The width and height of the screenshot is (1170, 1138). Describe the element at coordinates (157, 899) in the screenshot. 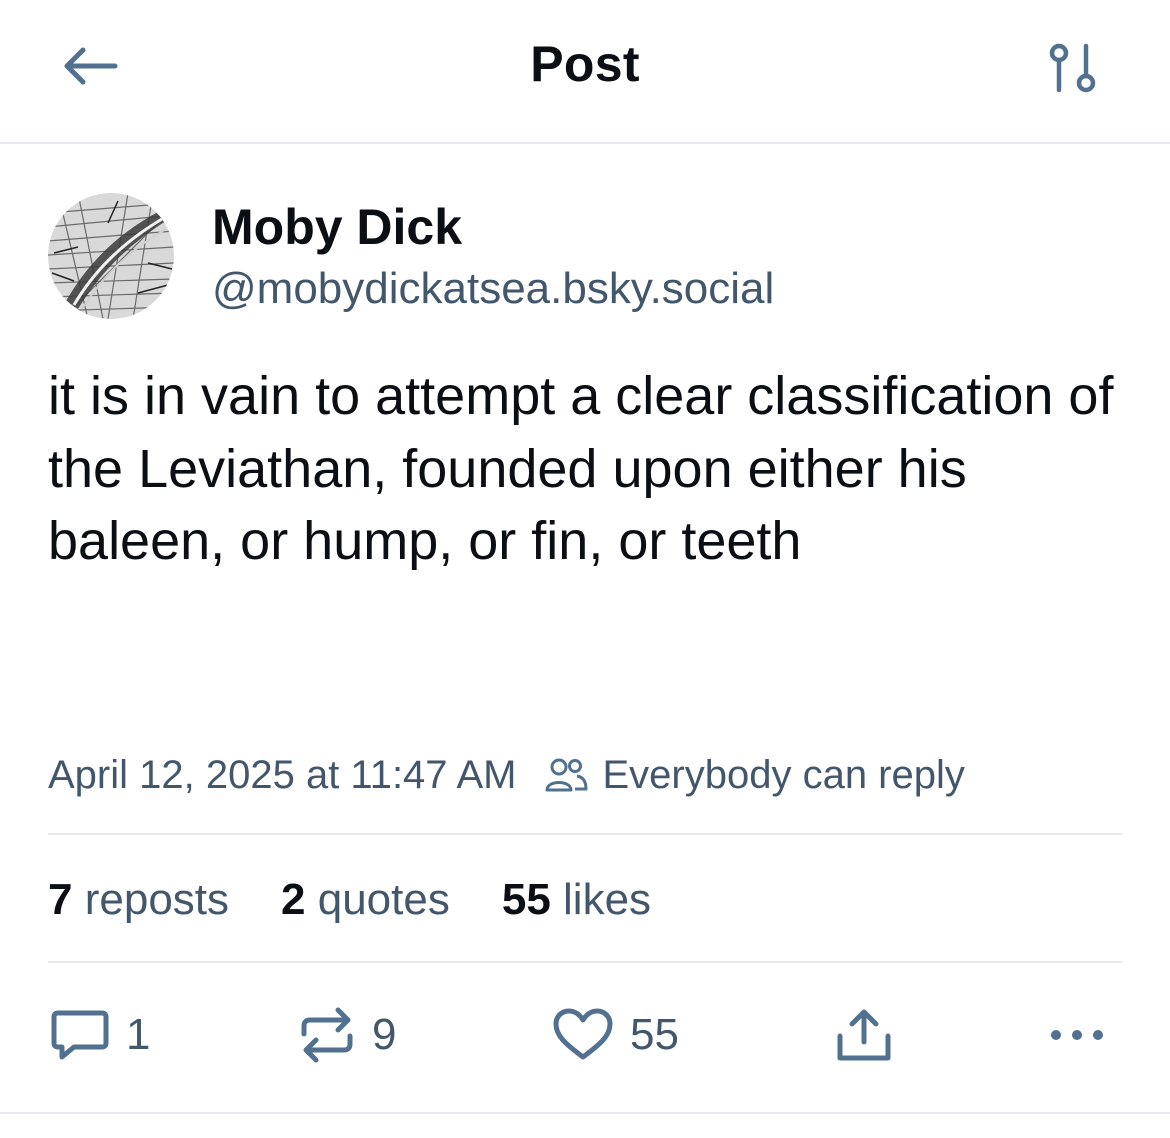

I see `reposts-label: reposts` at that location.